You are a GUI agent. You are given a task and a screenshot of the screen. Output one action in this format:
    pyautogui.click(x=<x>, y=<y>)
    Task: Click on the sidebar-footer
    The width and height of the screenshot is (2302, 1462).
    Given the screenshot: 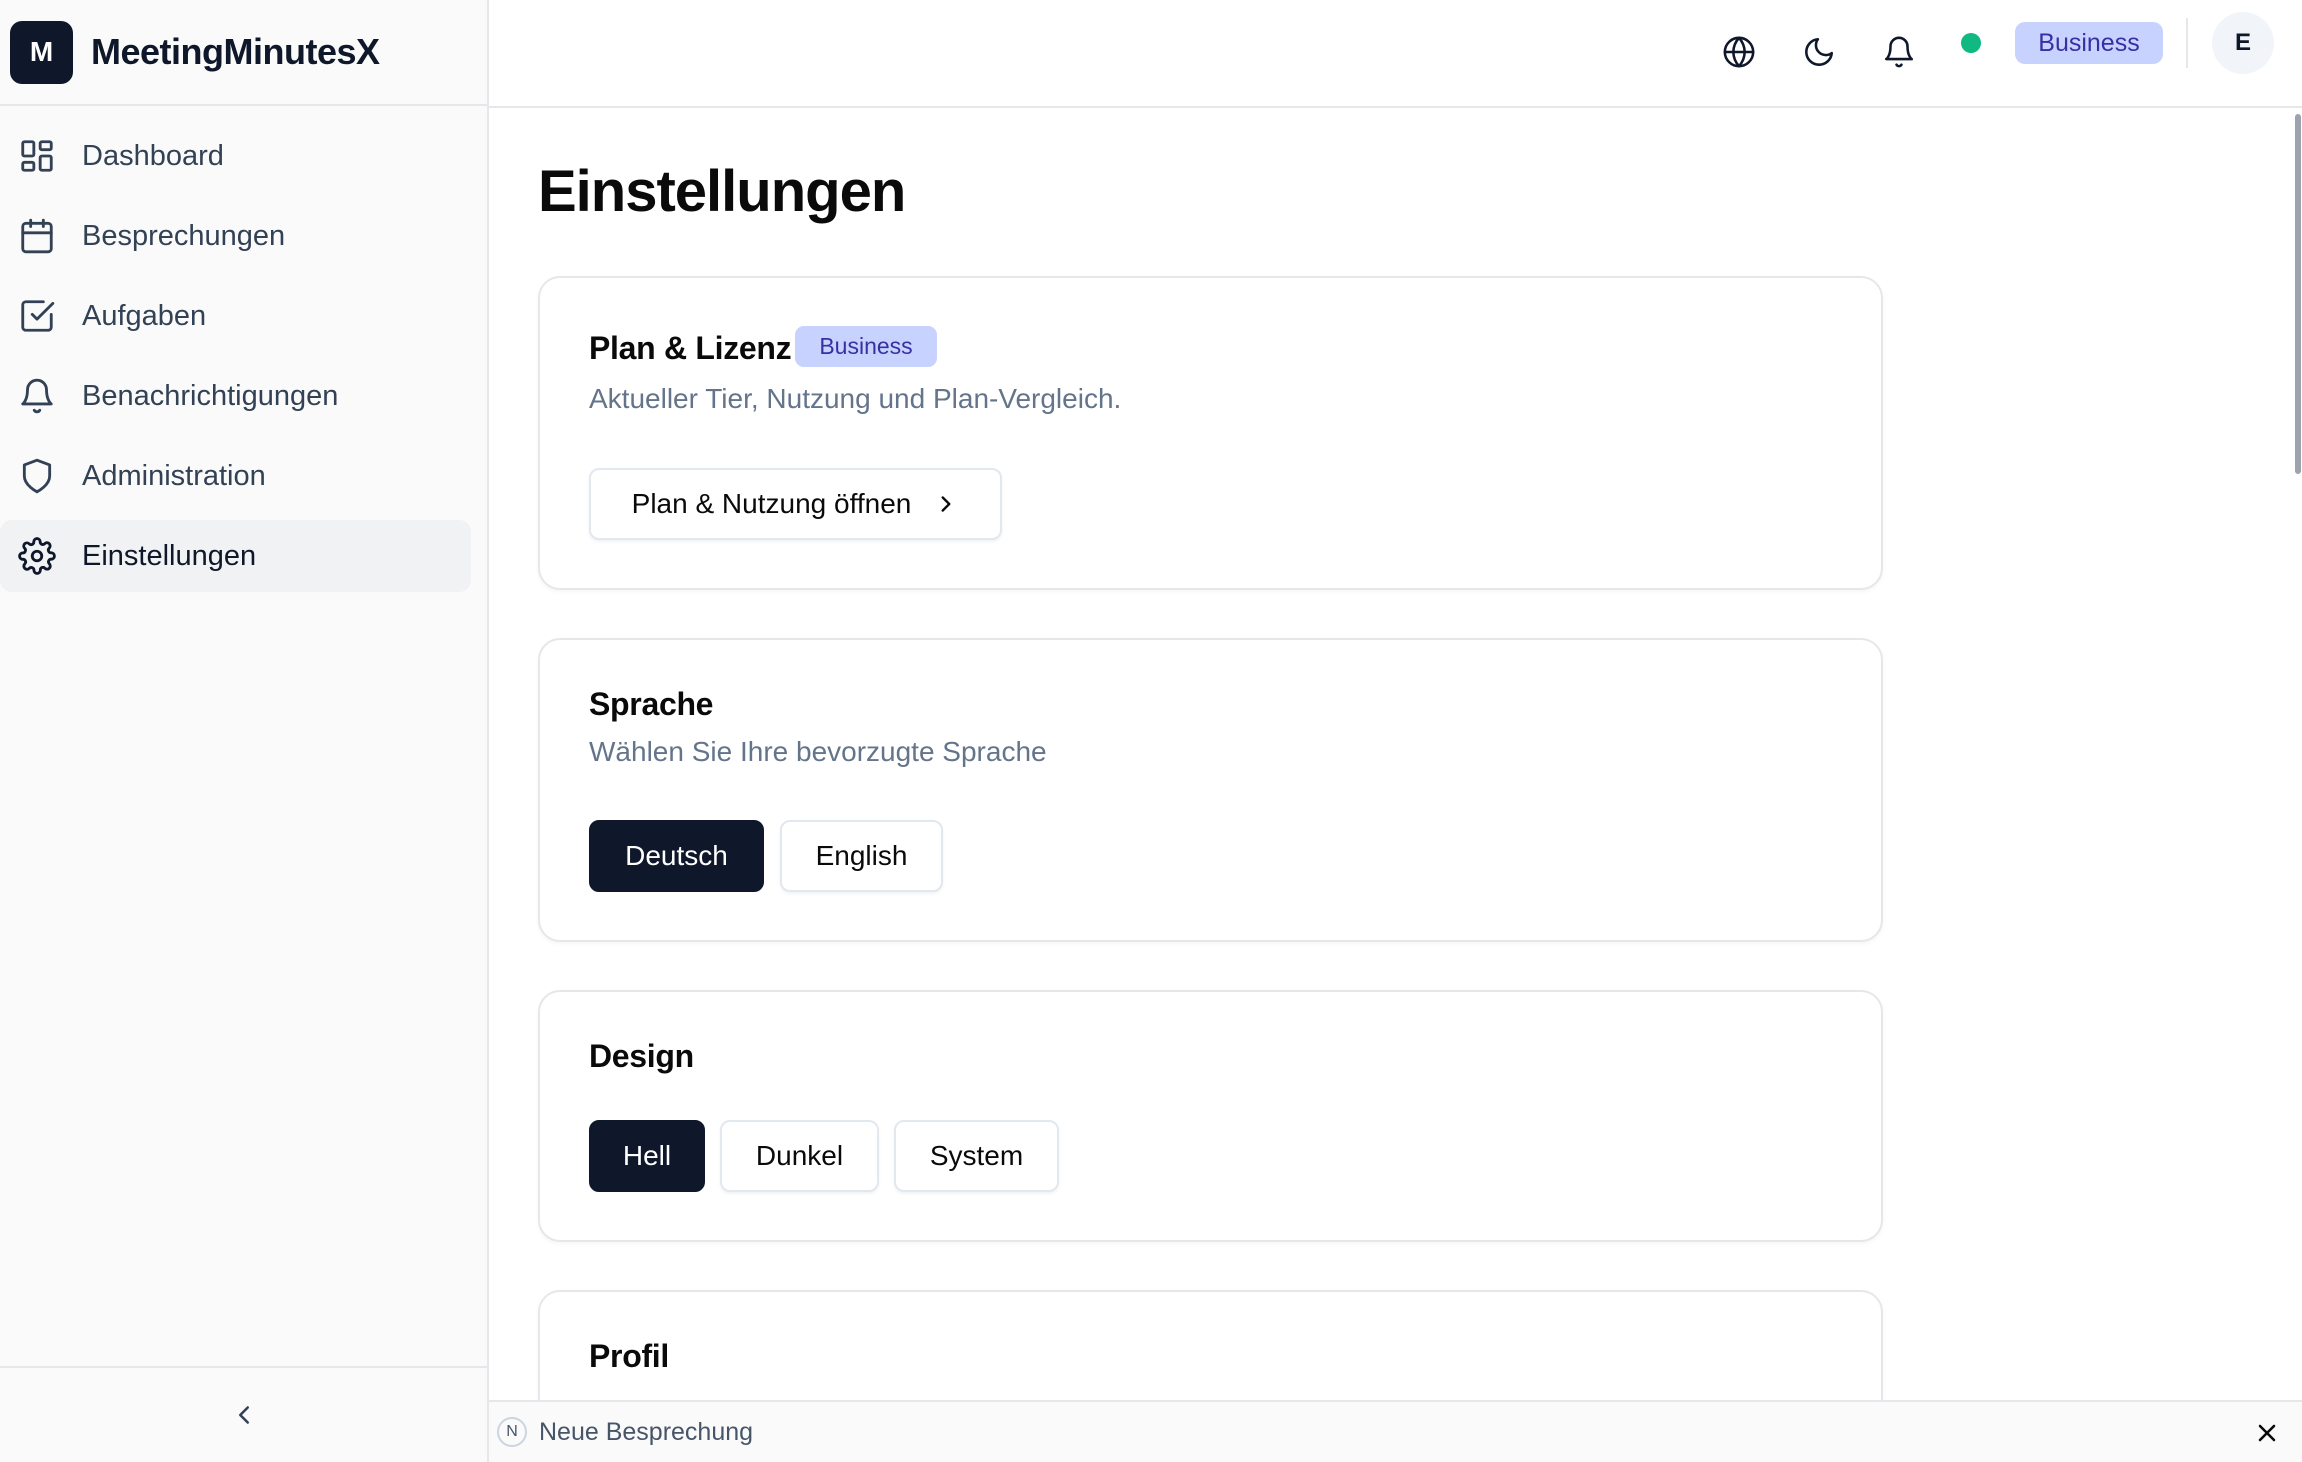 What is the action you would take?
    pyautogui.click(x=243, y=1414)
    